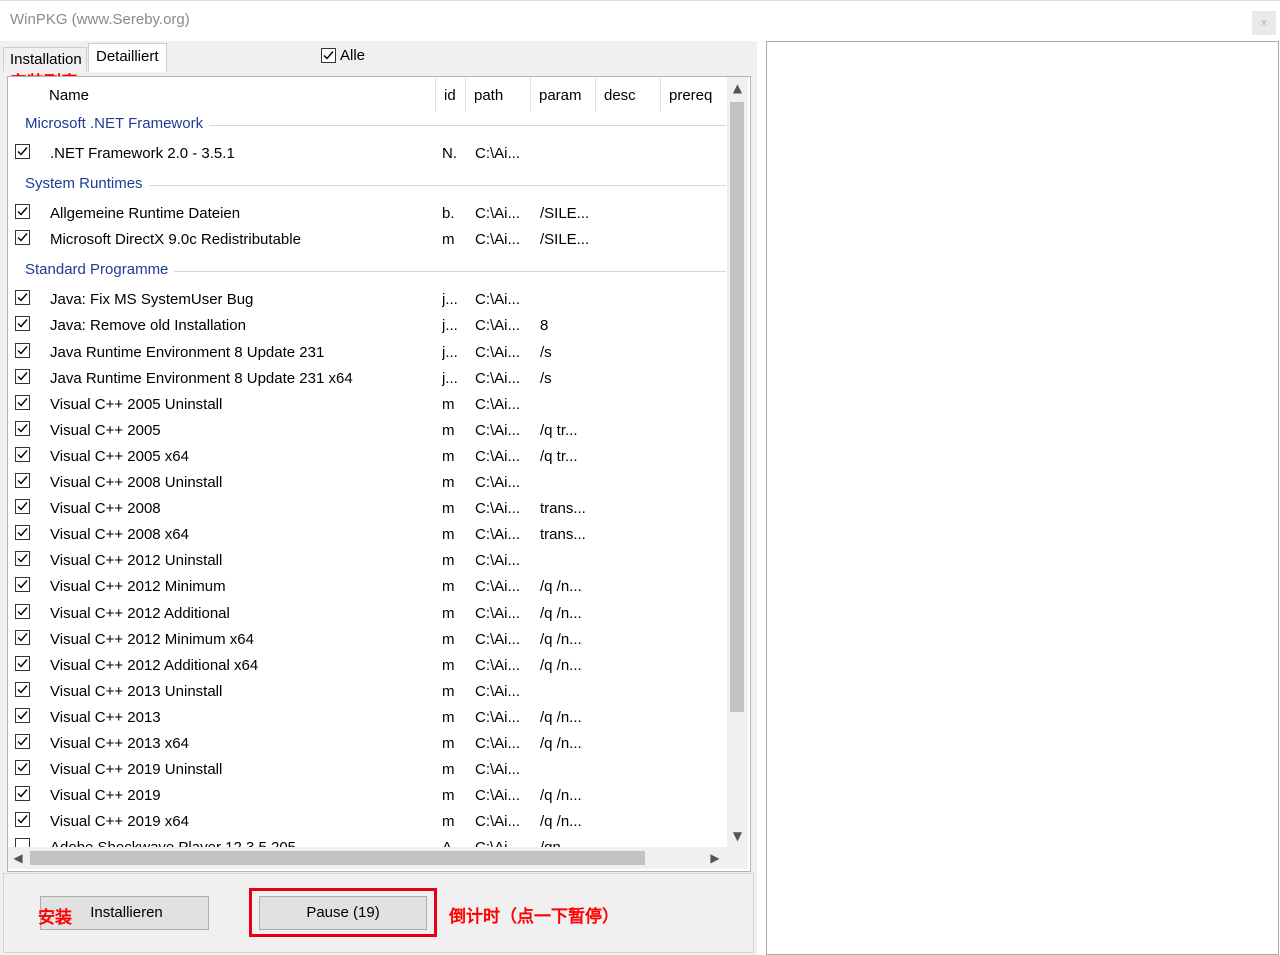 This screenshot has height=955, width=1280. I want to click on item-name: Visual C++ 2005 x64, so click(119, 456).